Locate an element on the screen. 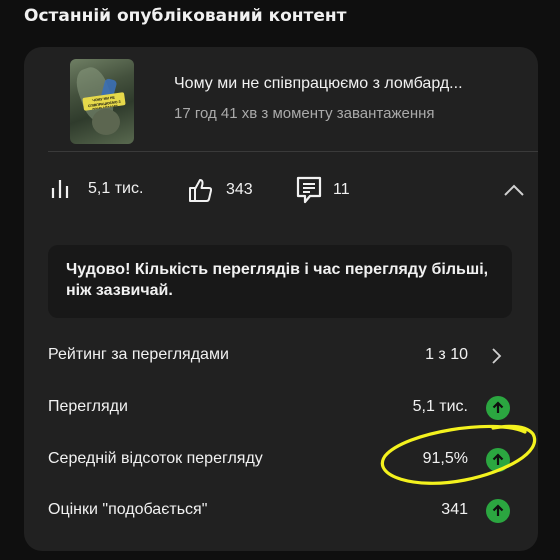 The height and width of the screenshot is (560, 560). views-stat: 5,1 тис. is located at coordinates (96, 189).